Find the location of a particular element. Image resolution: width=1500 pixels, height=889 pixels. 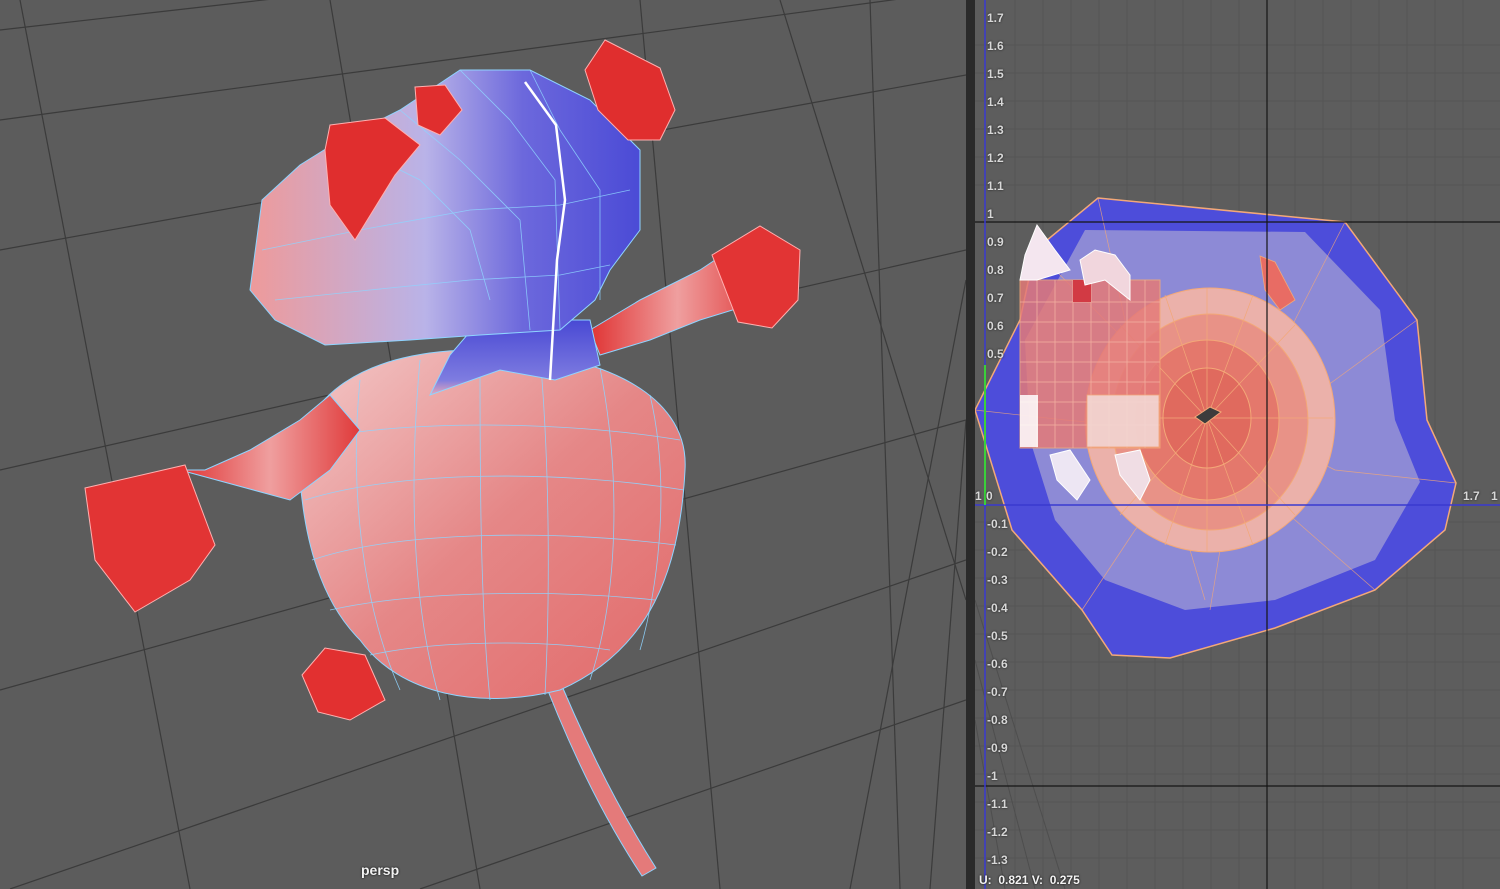

v-tick: -0.6 is located at coordinates (997, 664).